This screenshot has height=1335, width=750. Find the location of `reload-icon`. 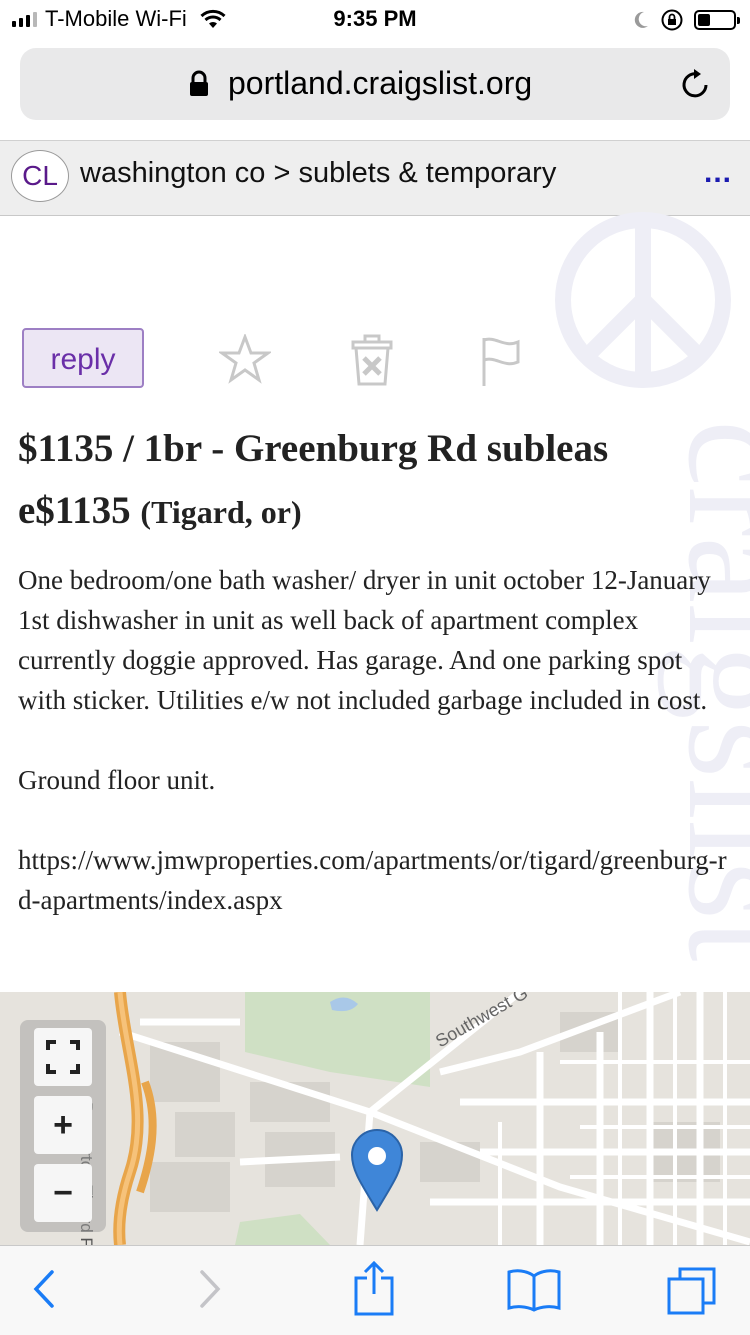

reload-icon is located at coordinates (696, 83).